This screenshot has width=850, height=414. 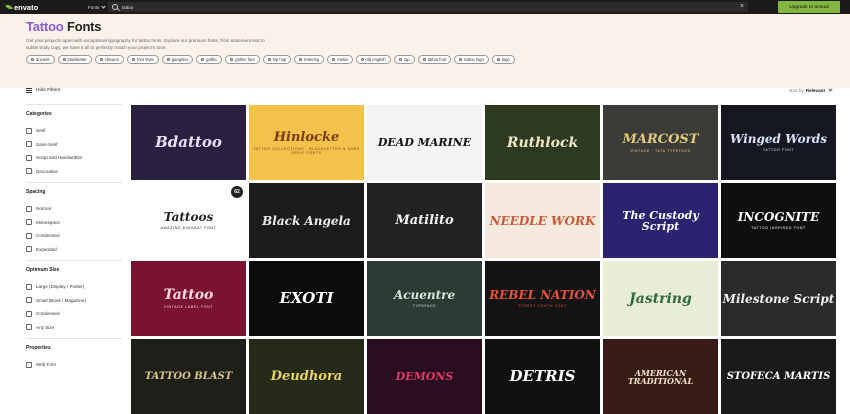 What do you see at coordinates (425, 93) in the screenshot?
I see `results-controls: Hide Filters Sort by Relevant` at bounding box center [425, 93].